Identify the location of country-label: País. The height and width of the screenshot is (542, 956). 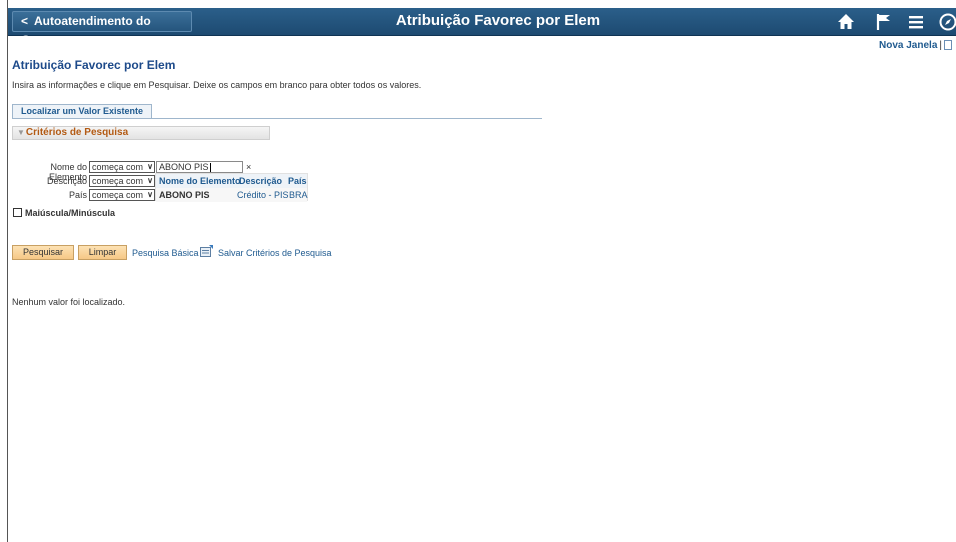
(77, 195).